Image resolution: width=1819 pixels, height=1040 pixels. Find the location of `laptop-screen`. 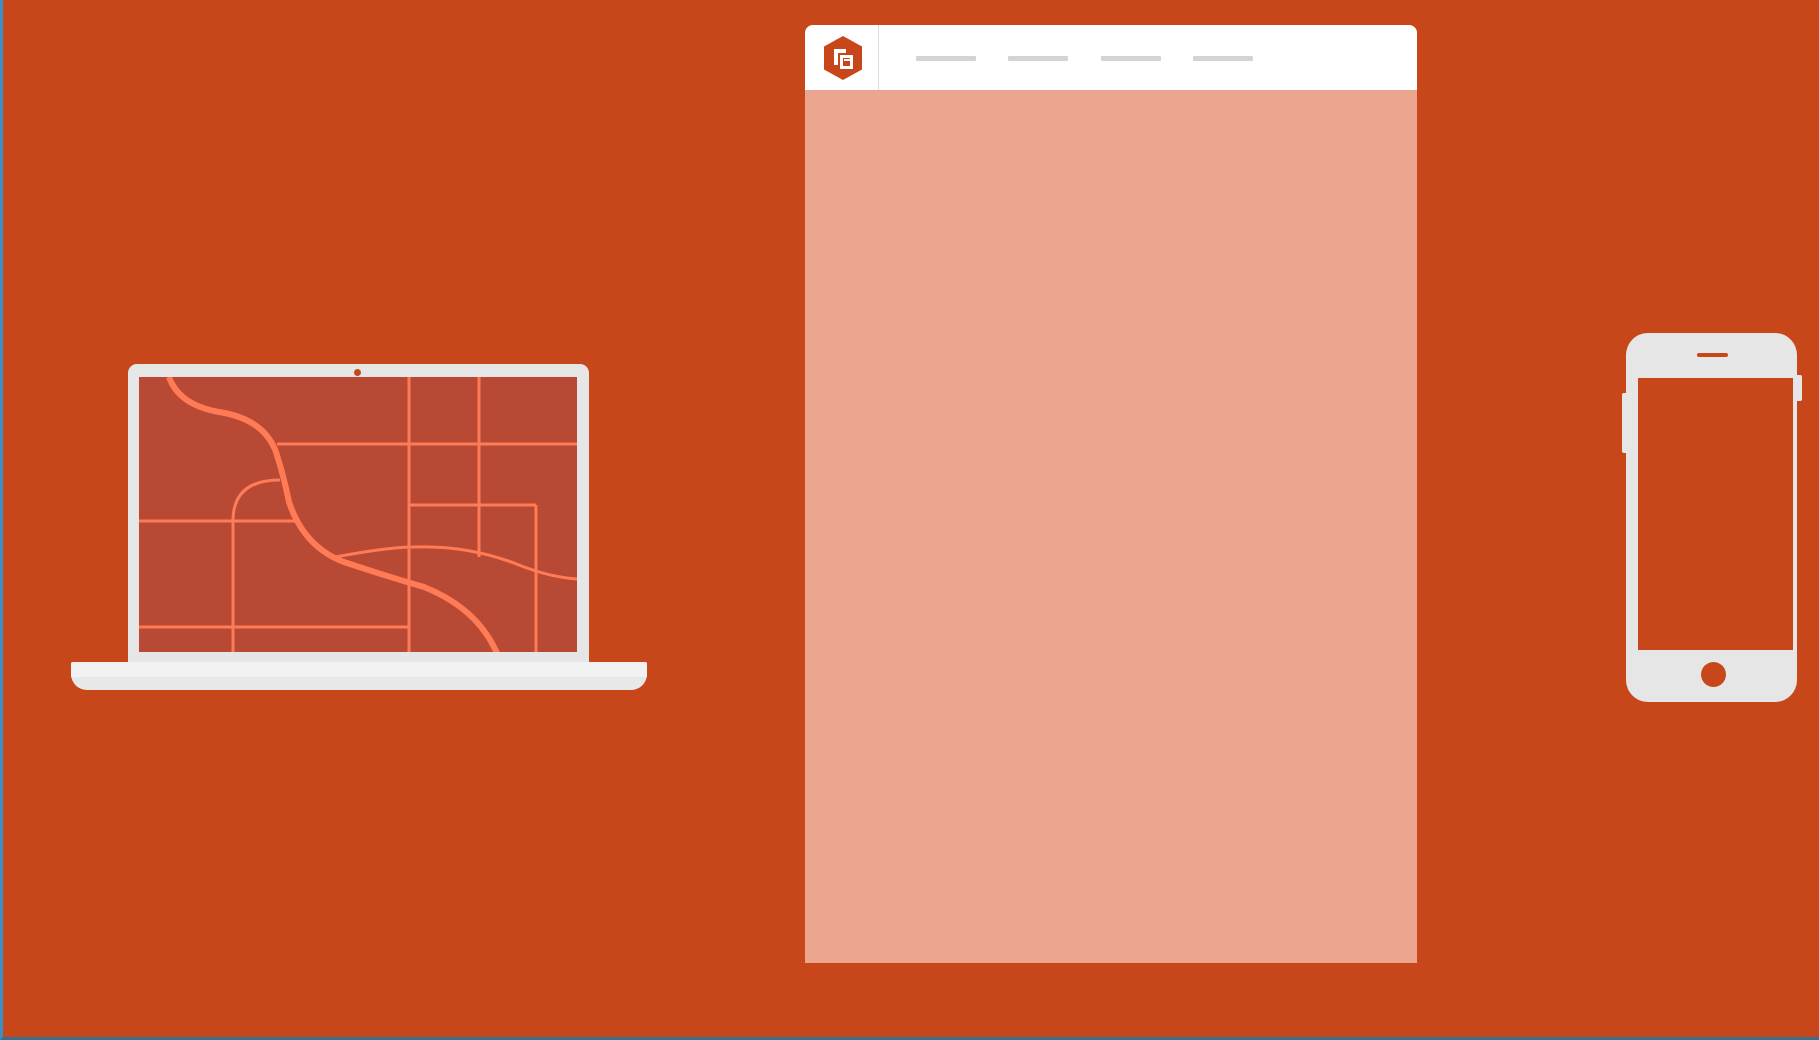

laptop-screen is located at coordinates (358, 514).